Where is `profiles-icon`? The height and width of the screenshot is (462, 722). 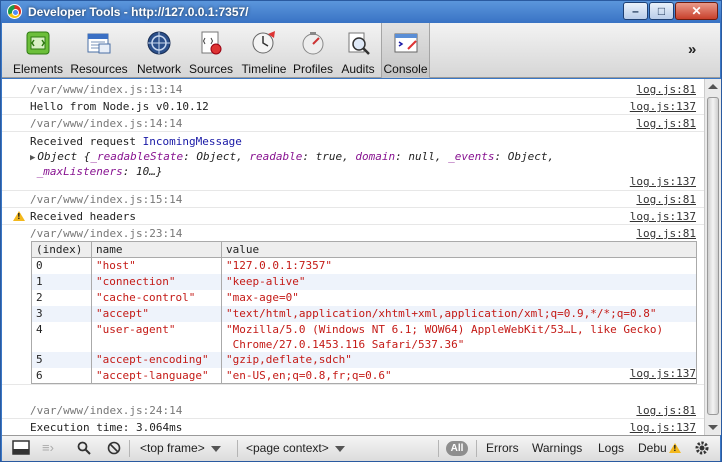 profiles-icon is located at coordinates (313, 43).